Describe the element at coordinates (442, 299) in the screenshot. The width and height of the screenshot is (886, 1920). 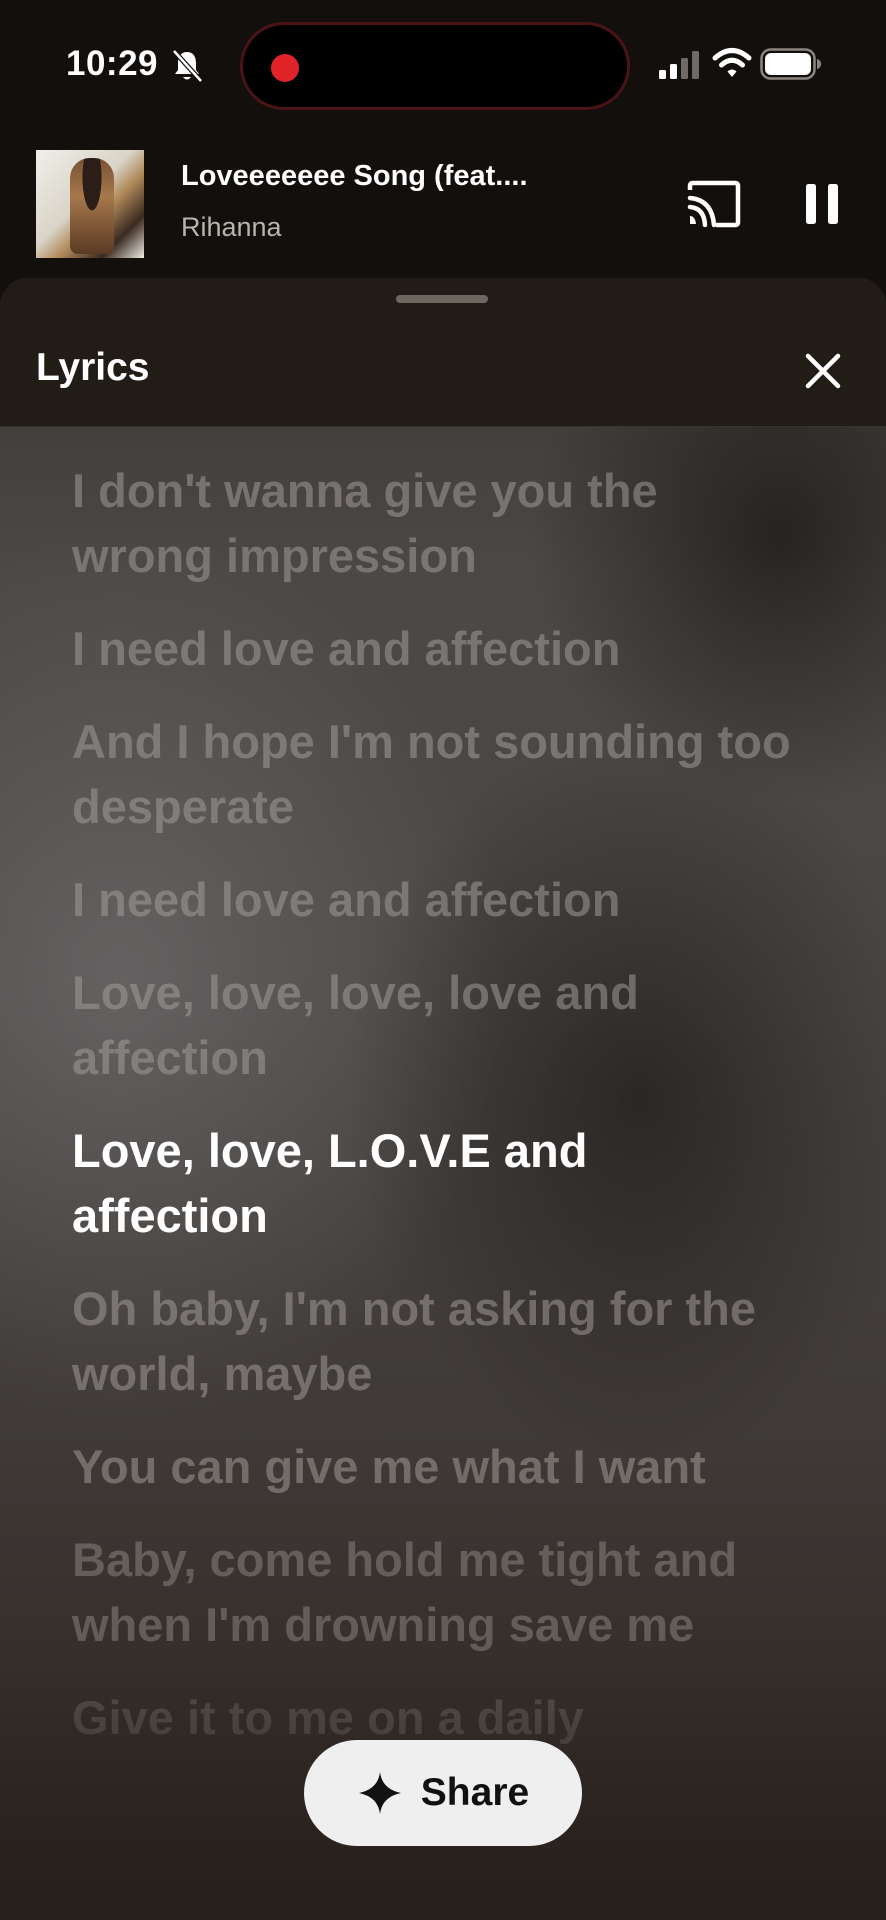
I see `sheet-grabber` at that location.